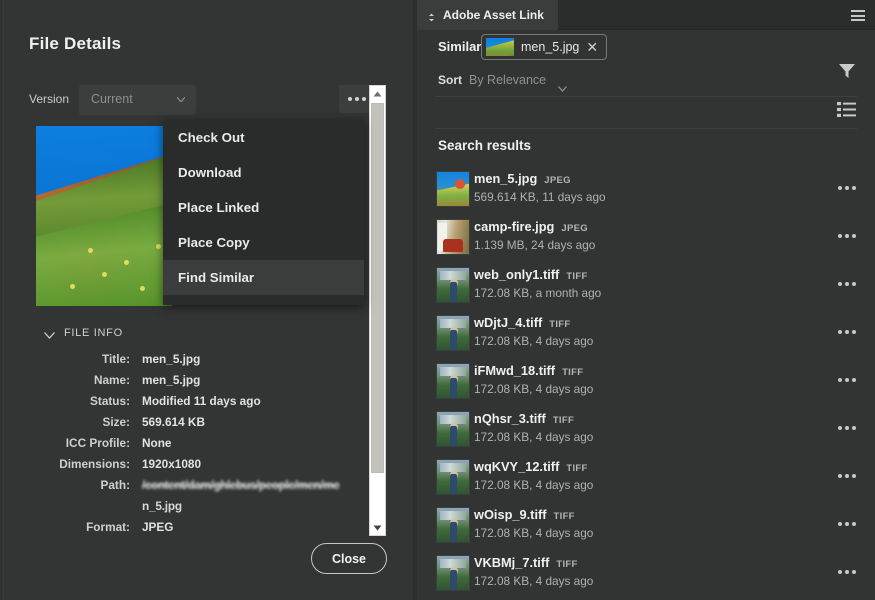 Image resolution: width=875 pixels, height=600 pixels. Describe the element at coordinates (194, 464) in the screenshot. I see `file-info-row: Dimensions: 1920x1080` at that location.